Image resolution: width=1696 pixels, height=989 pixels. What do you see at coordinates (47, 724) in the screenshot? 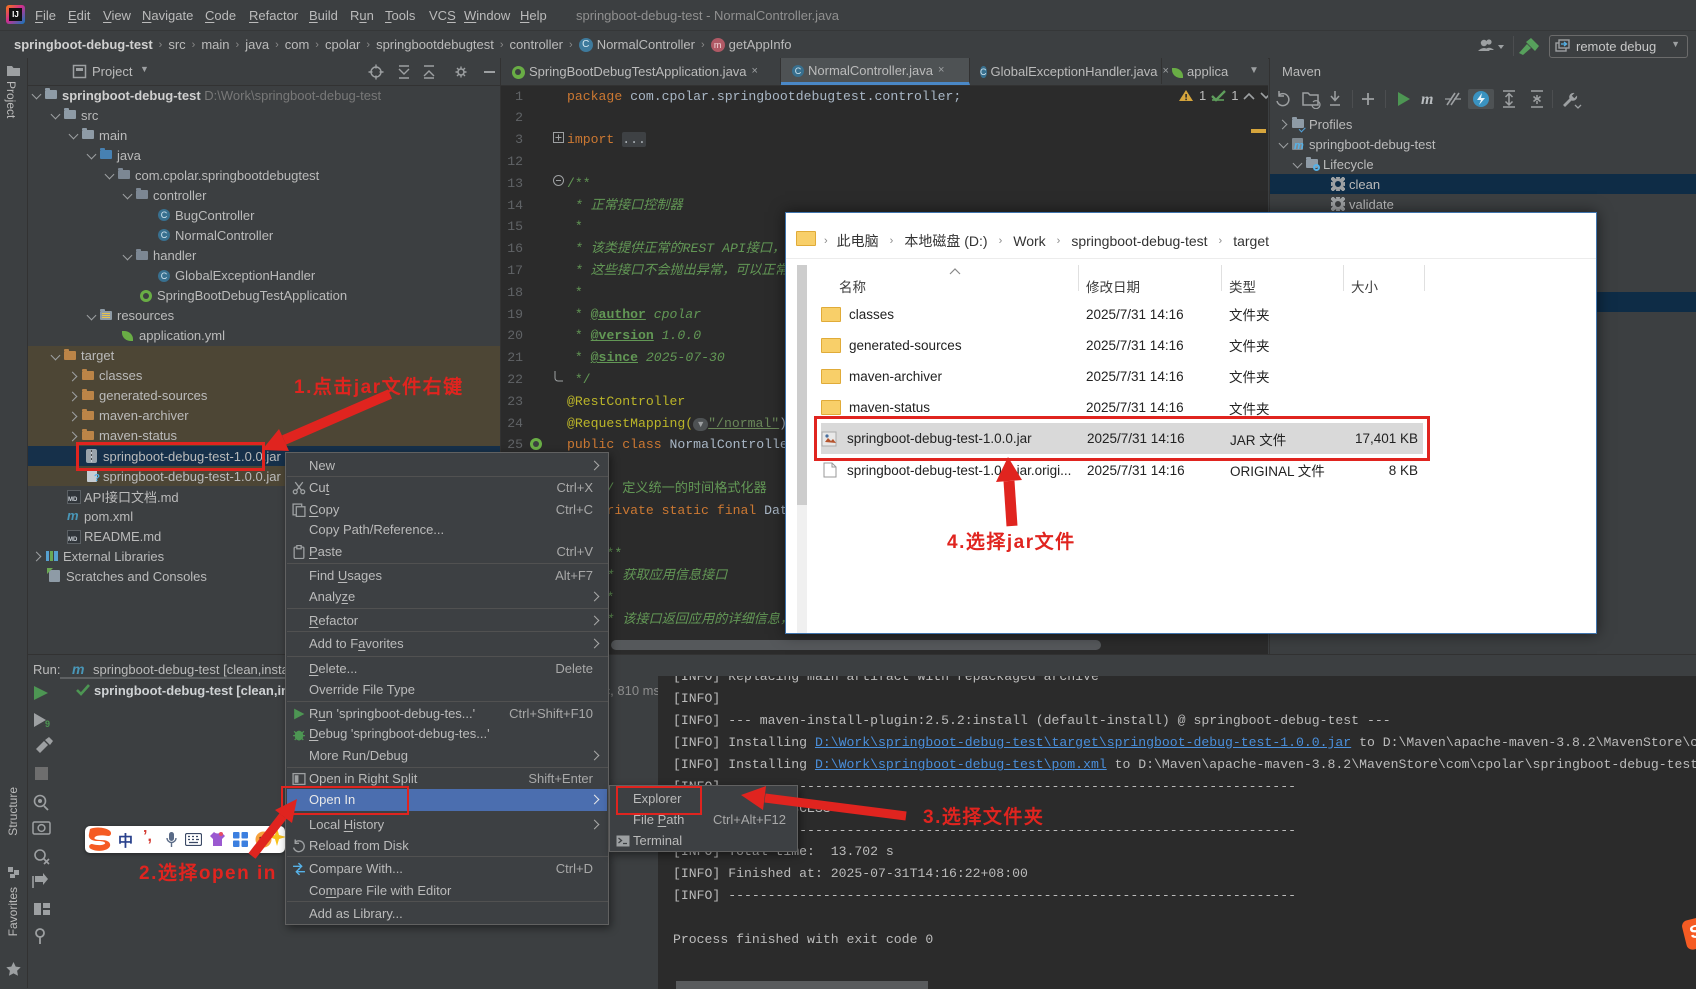
I see `svg-text: 9` at bounding box center [47, 724].